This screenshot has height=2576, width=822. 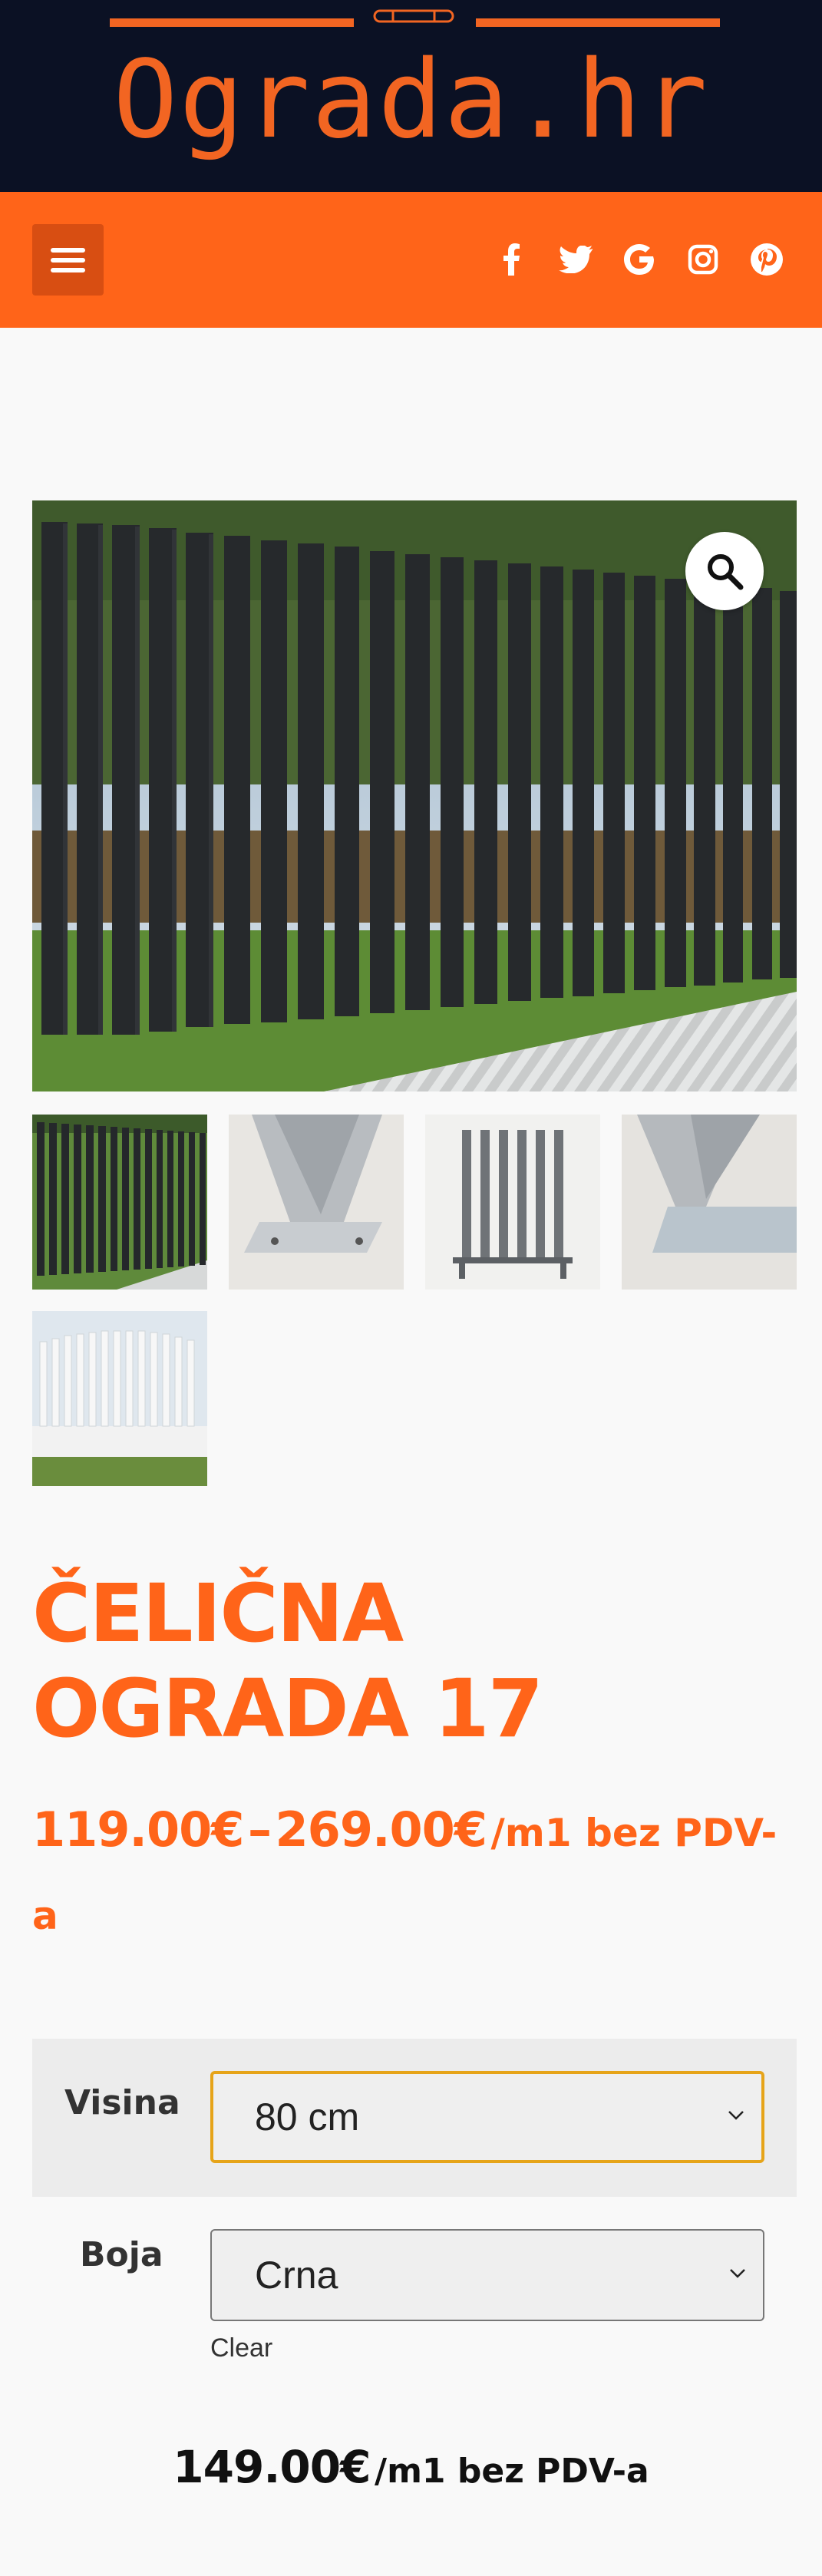 What do you see at coordinates (121, 2254) in the screenshot?
I see `color-label: Boja` at bounding box center [121, 2254].